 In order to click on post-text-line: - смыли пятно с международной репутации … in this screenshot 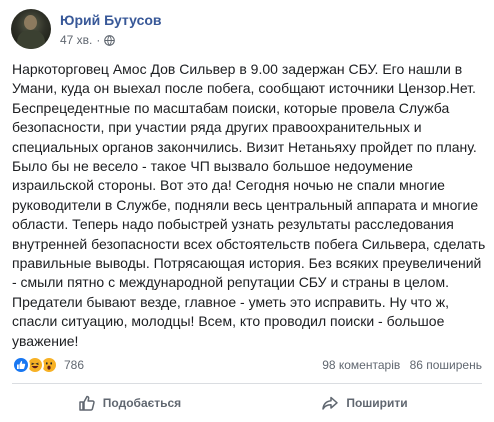, I will do `click(230, 282)`.